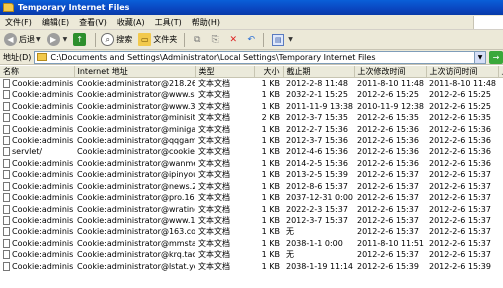 The image size is (503, 288). What do you see at coordinates (319, 72) in the screenshot?
I see `column-header-expires: 截止期` at bounding box center [319, 72].